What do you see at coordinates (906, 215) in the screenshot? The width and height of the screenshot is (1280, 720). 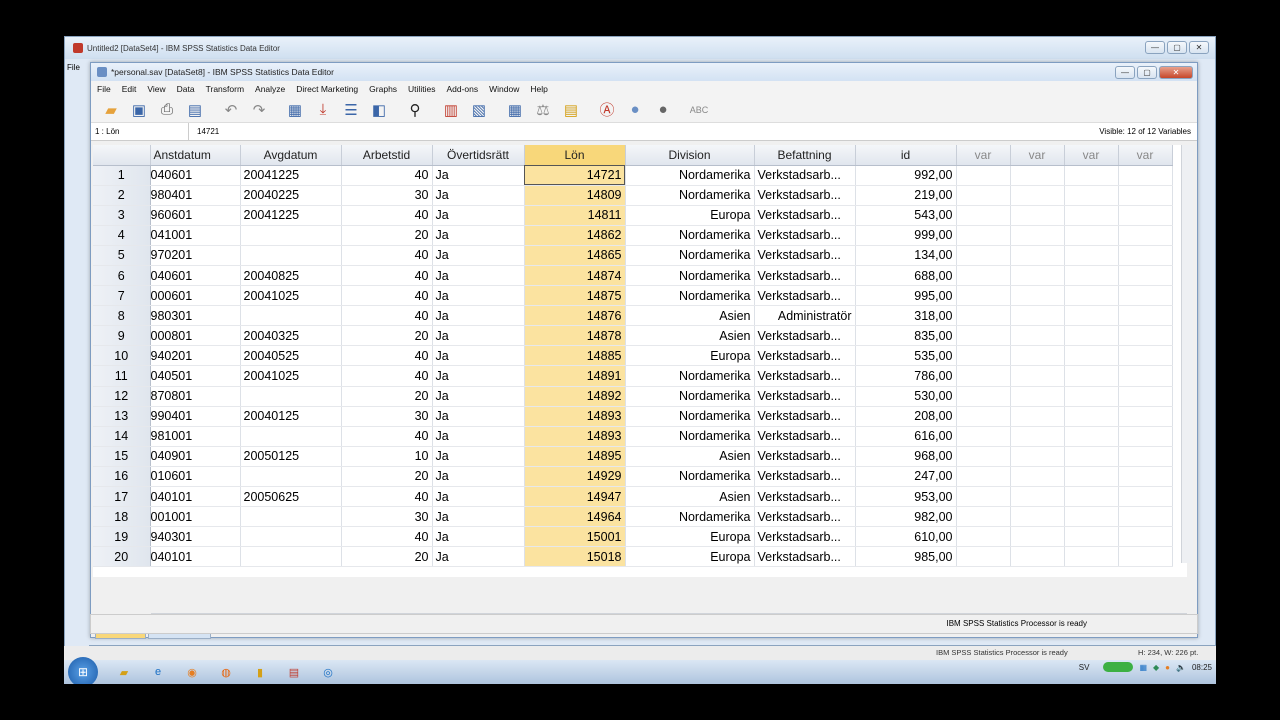 I see `cell-id: 543,00` at bounding box center [906, 215].